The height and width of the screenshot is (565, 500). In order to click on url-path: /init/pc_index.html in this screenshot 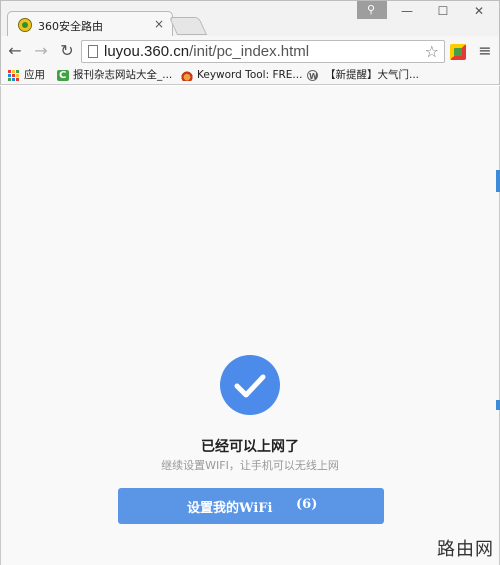, I will do `click(249, 51)`.